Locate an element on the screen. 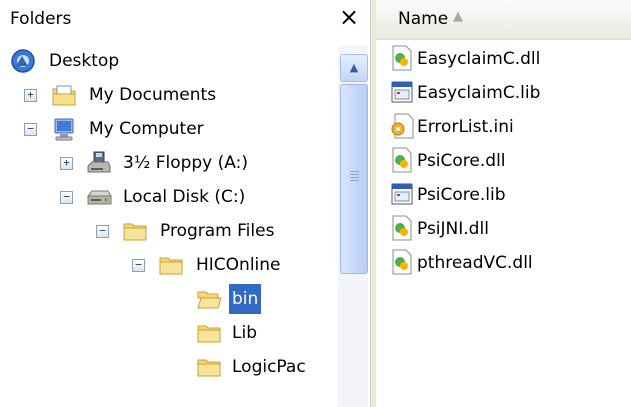  tree-item-local-disk-c: − Local Disk (C:) is located at coordinates (169, 197).